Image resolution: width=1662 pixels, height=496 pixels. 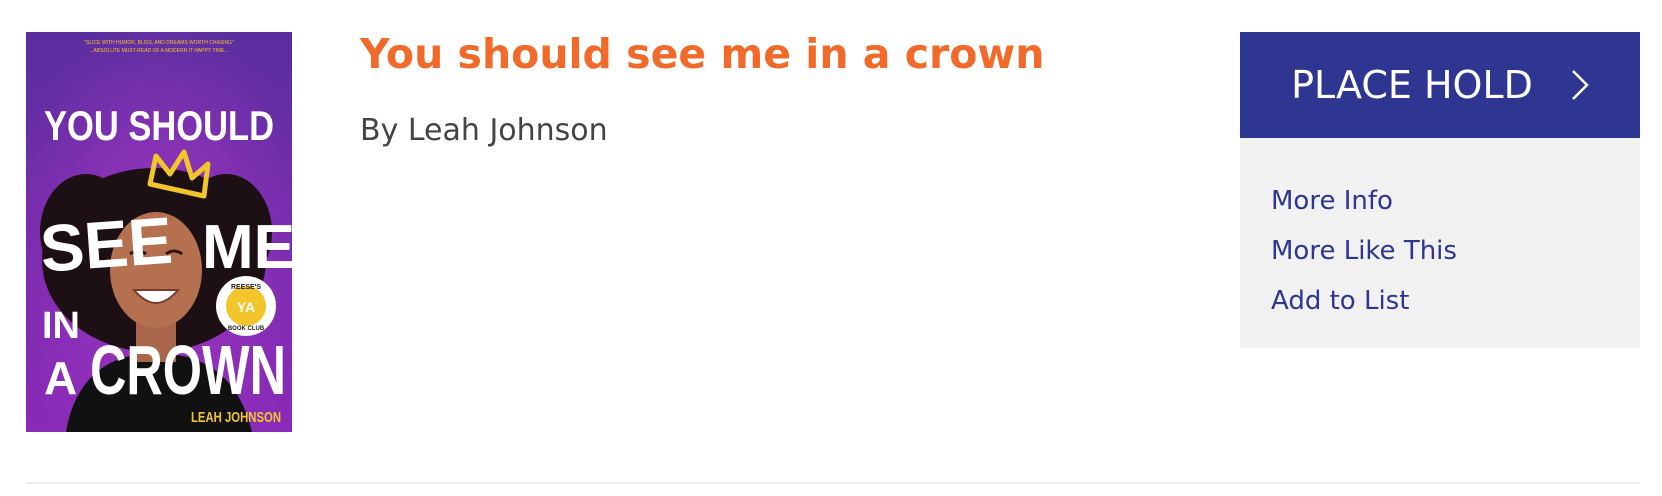 I want to click on cover-author: LEAH JOHNSON, so click(x=236, y=417).